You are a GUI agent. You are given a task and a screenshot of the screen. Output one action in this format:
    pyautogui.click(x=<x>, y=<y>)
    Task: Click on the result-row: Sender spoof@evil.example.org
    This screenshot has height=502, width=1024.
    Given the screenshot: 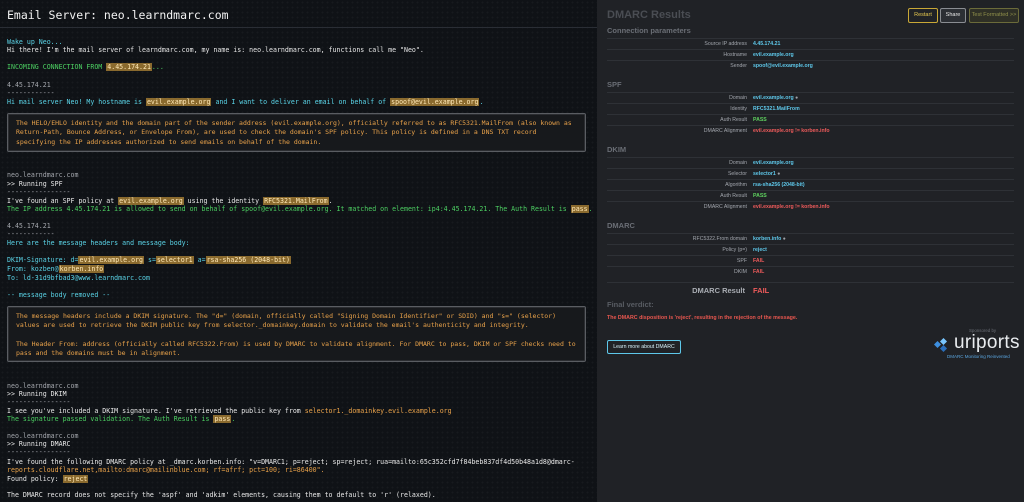 What is the action you would take?
    pyautogui.click(x=810, y=65)
    